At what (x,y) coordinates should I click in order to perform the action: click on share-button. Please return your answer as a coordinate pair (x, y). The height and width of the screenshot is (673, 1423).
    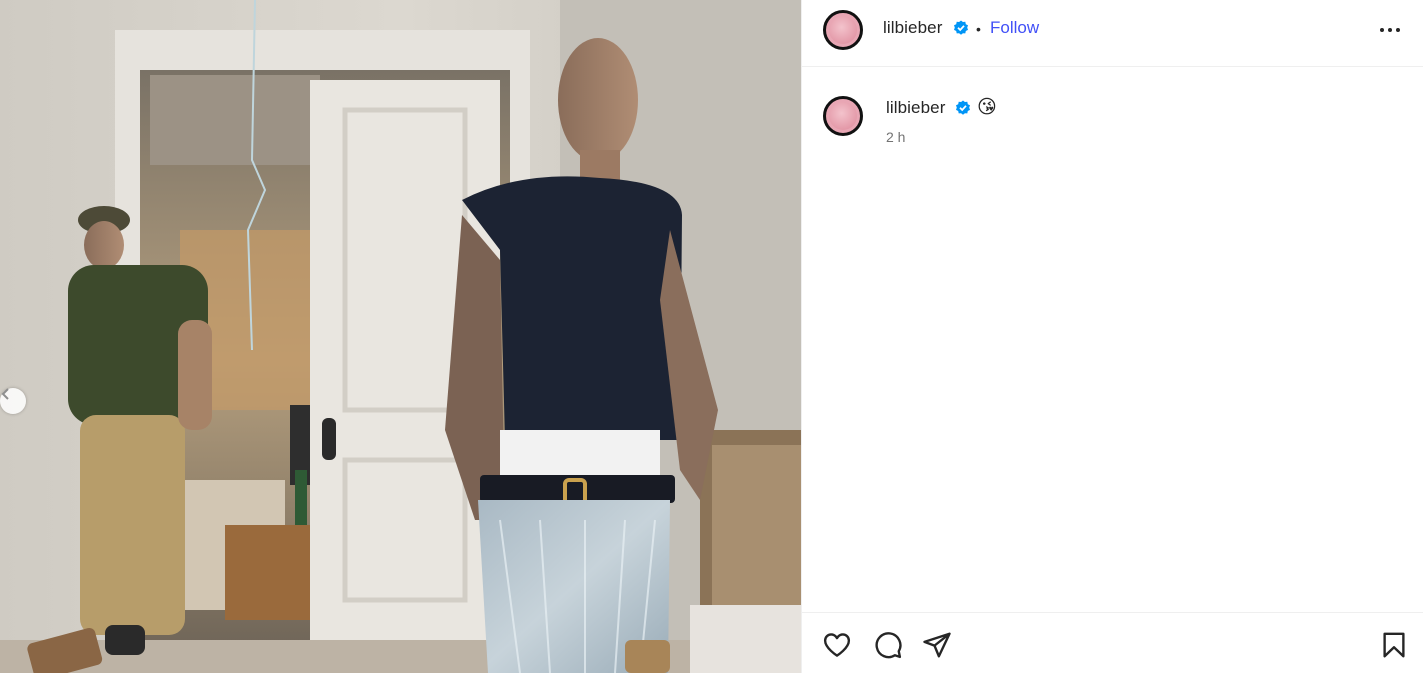
    Looking at the image, I should click on (937, 645).